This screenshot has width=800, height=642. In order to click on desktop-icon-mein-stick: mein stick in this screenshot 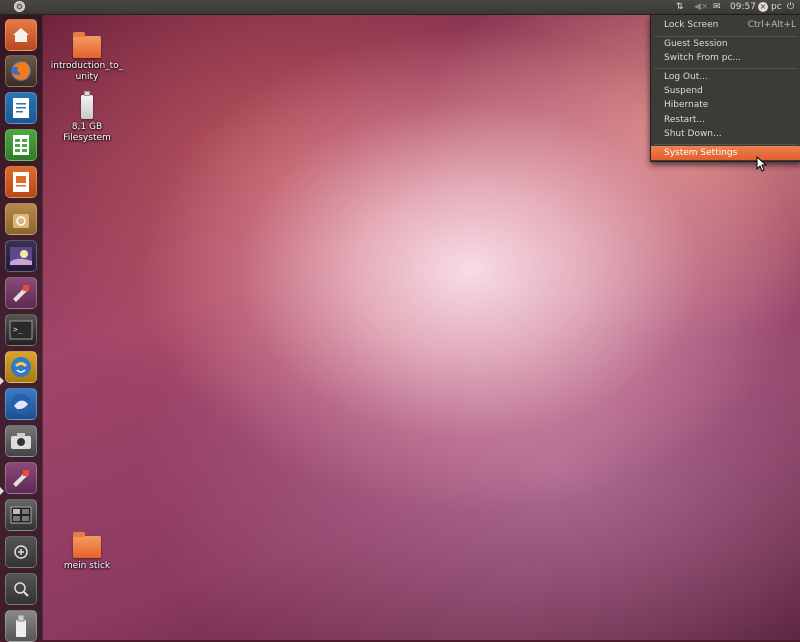, I will do `click(87, 552)`.